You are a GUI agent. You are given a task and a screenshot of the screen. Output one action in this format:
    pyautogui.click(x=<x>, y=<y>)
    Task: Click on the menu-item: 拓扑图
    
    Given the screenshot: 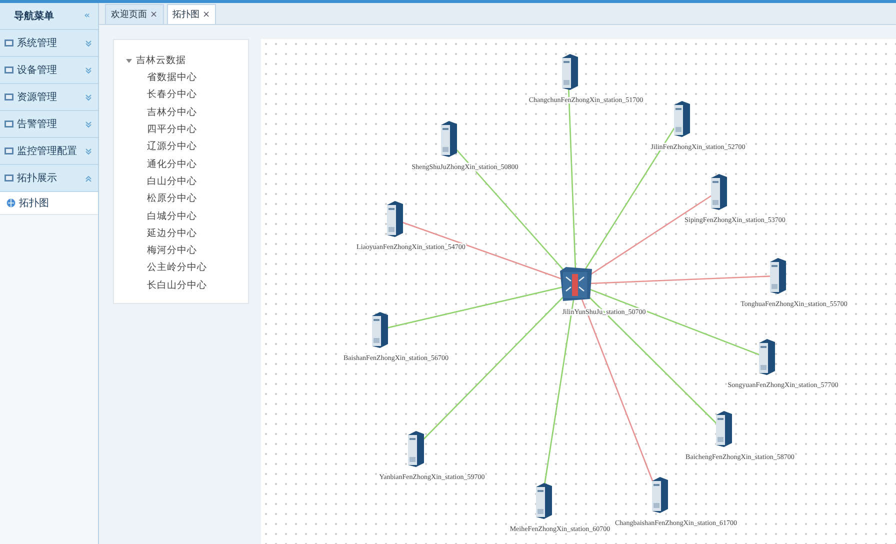 What is the action you would take?
    pyautogui.click(x=49, y=203)
    